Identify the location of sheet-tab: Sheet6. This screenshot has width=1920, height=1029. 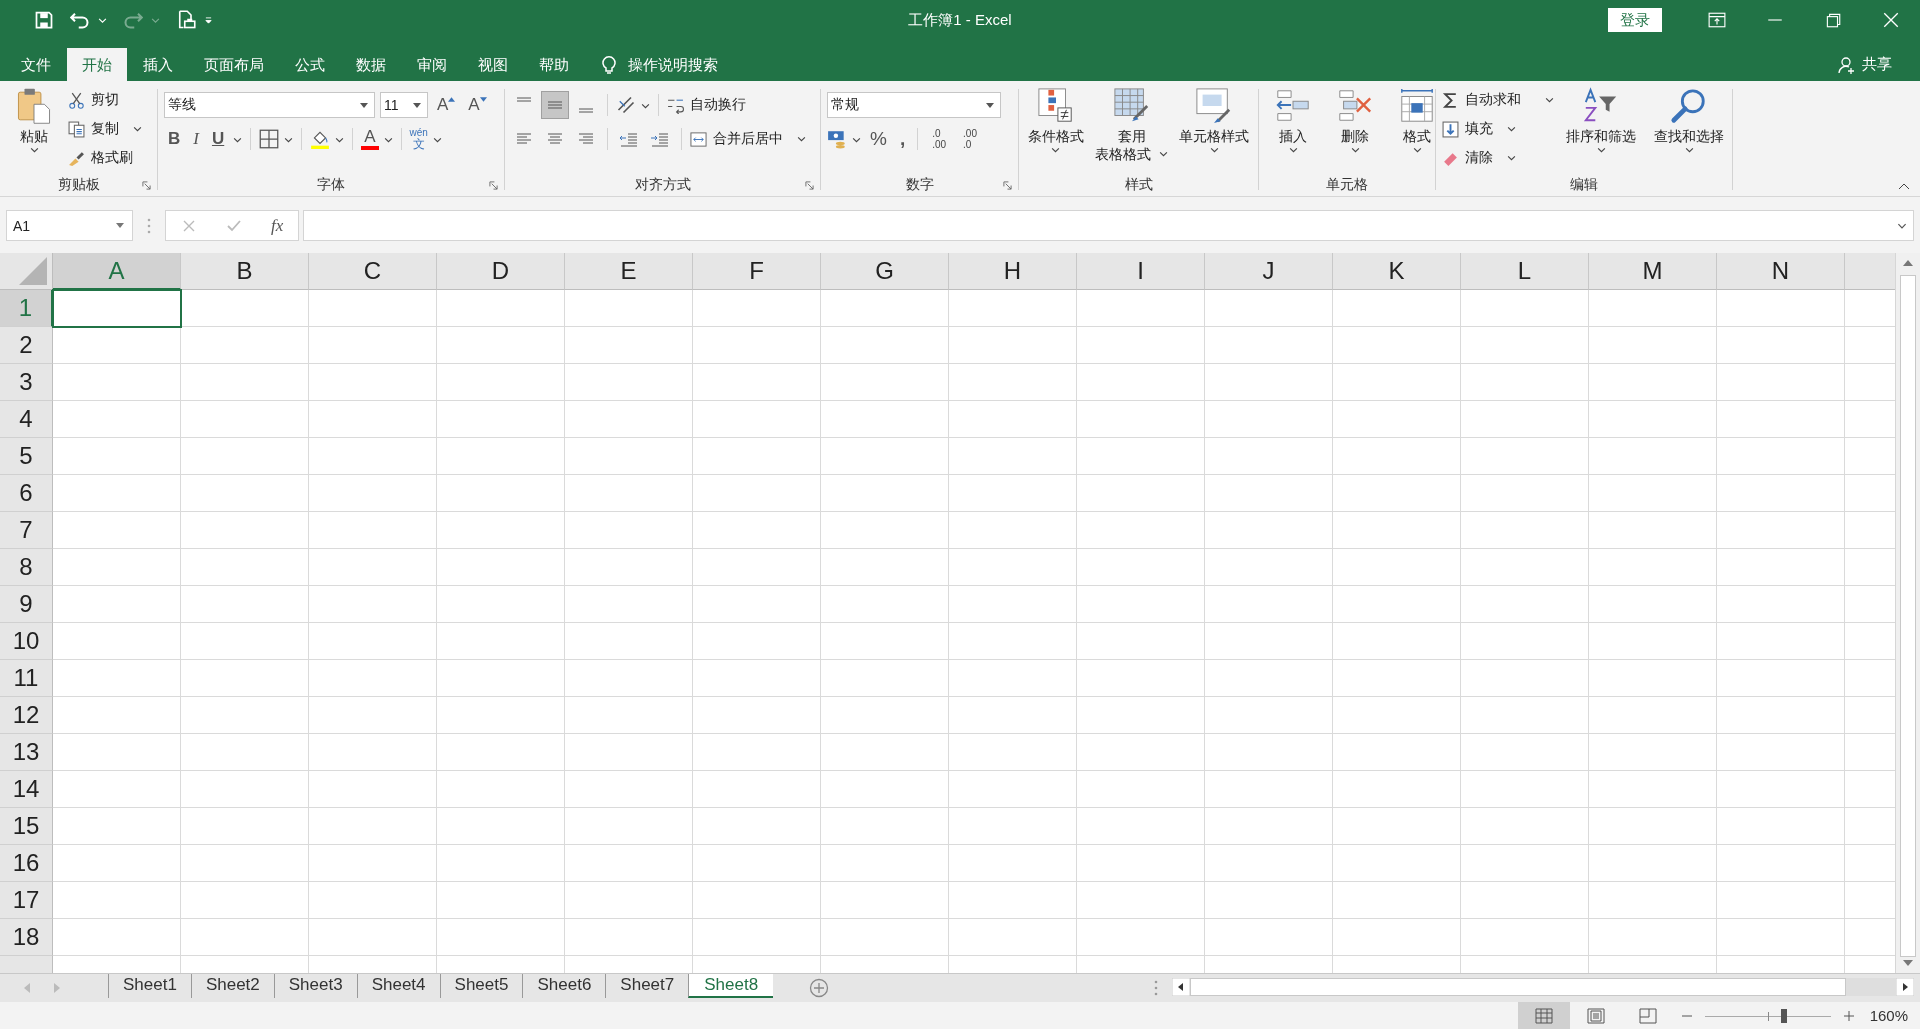
(564, 986).